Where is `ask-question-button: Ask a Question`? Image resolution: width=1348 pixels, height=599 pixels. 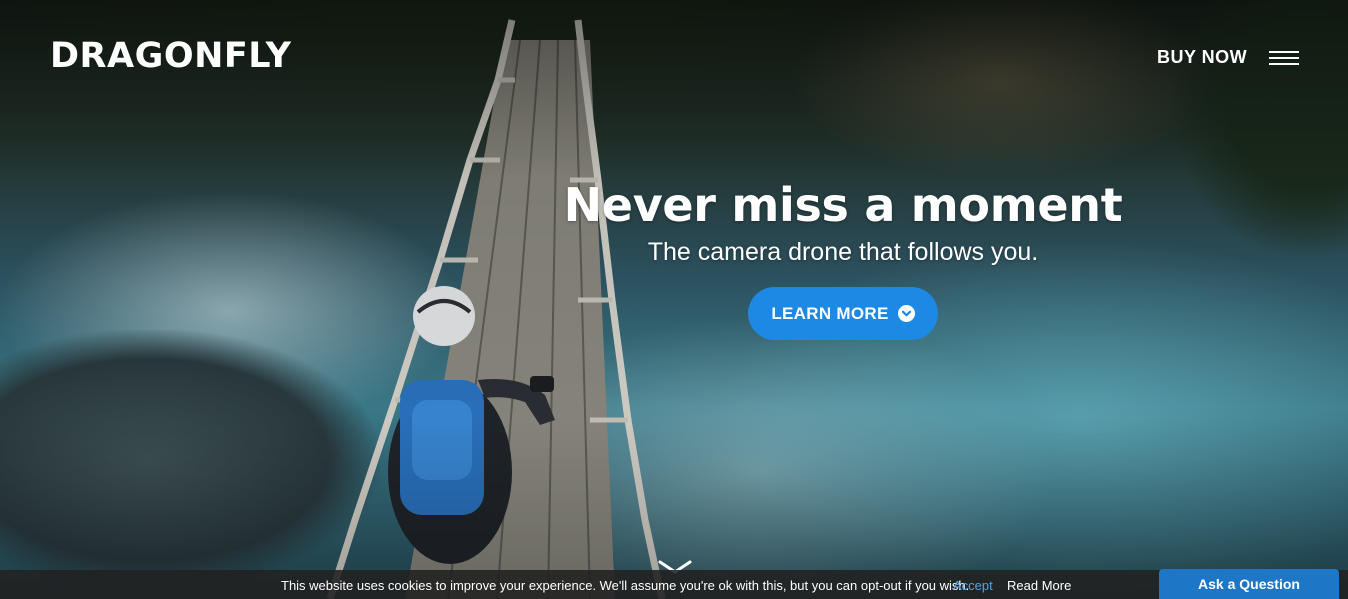 ask-question-button: Ask a Question is located at coordinates (1249, 584).